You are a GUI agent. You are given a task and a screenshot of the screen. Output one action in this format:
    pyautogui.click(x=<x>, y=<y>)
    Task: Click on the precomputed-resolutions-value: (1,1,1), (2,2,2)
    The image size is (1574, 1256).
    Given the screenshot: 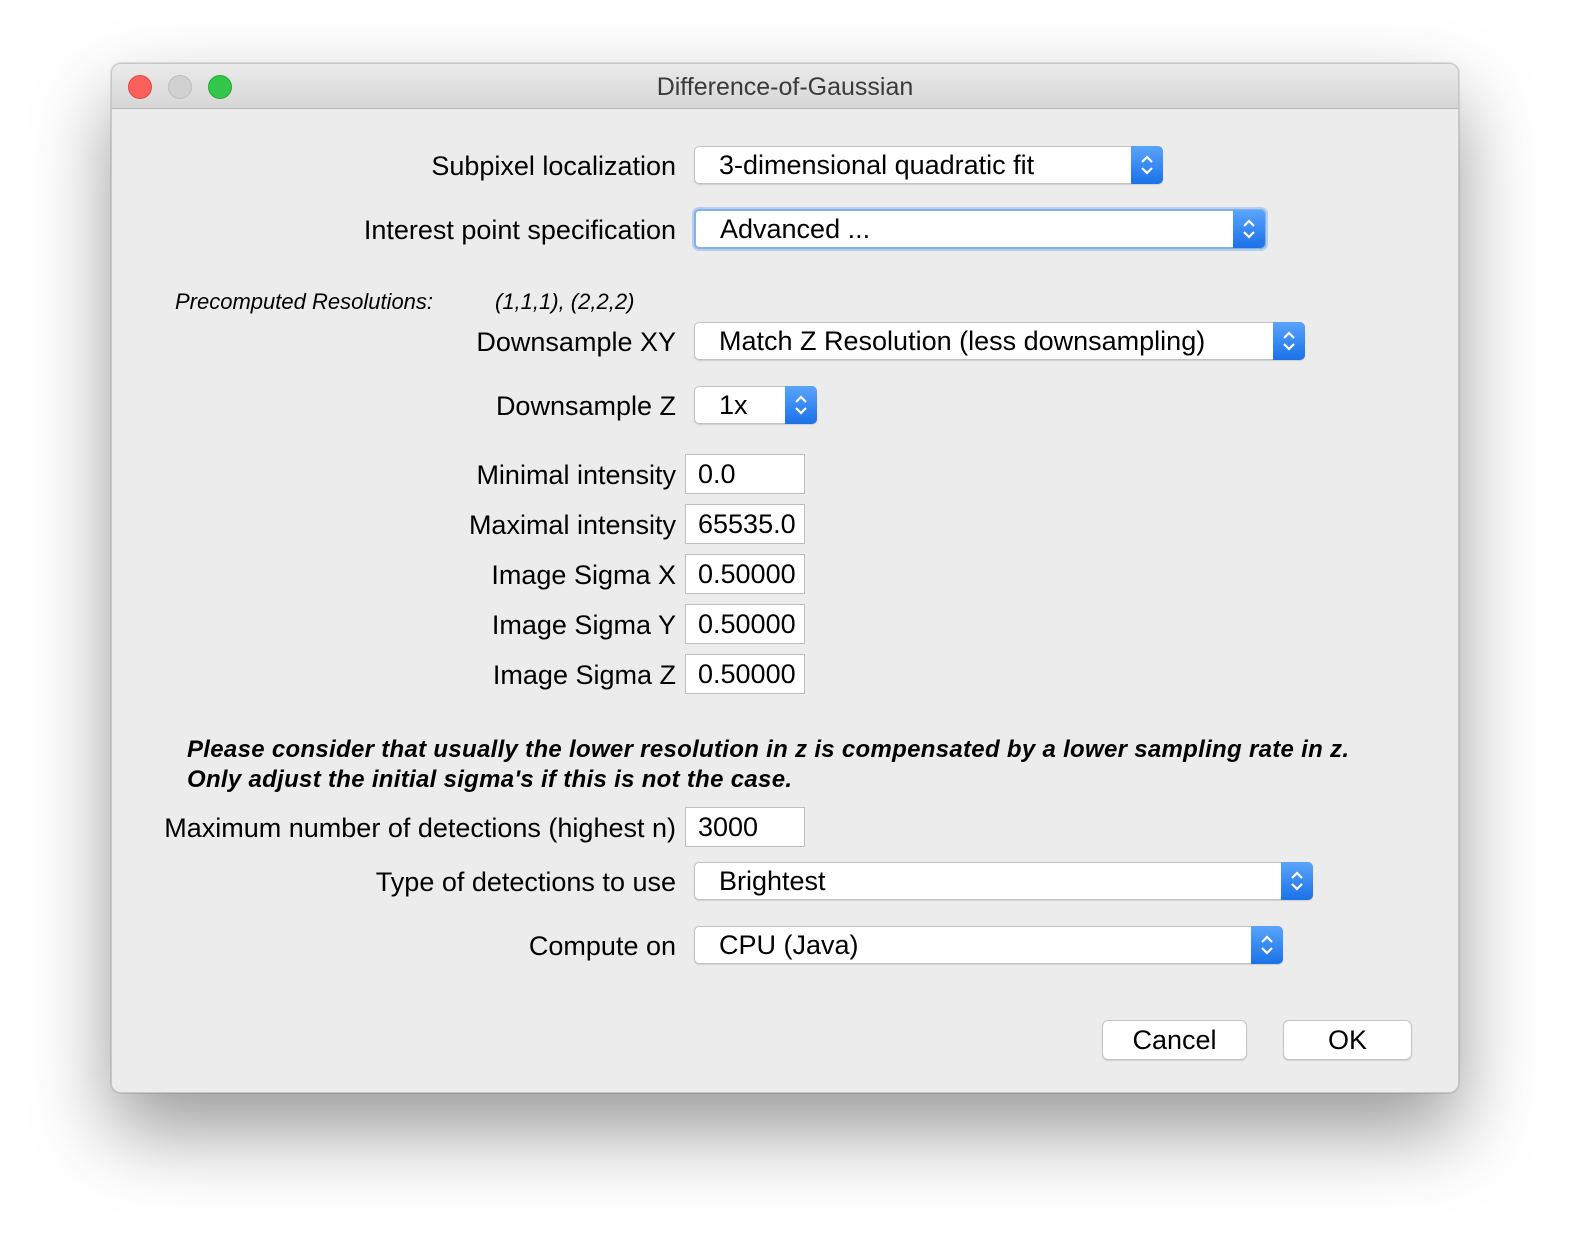 What is the action you would take?
    pyautogui.click(x=565, y=301)
    